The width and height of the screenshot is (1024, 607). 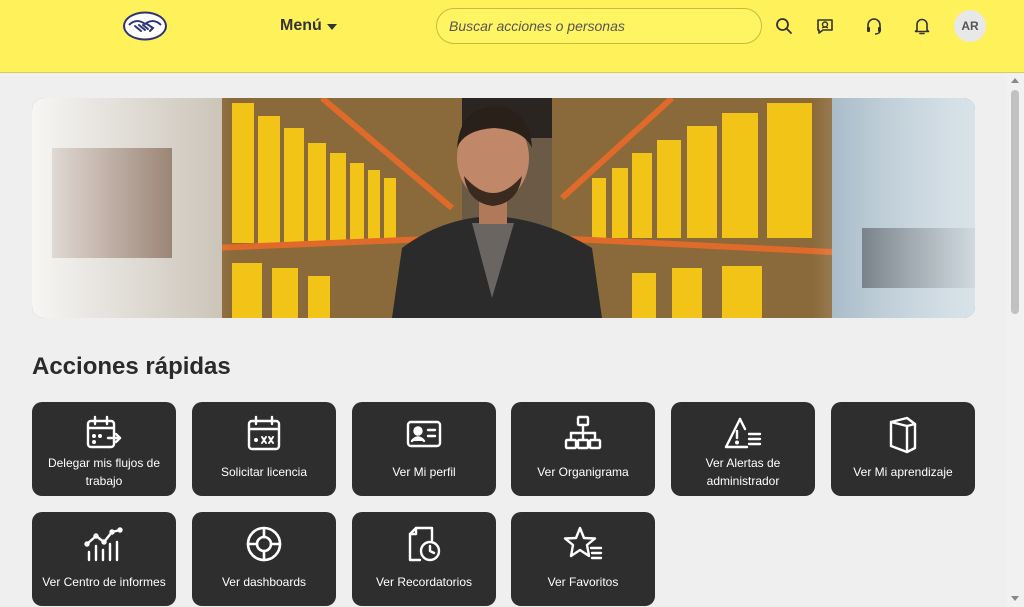 What do you see at coordinates (145, 26) in the screenshot?
I see `mercadolibre-logo-icon` at bounding box center [145, 26].